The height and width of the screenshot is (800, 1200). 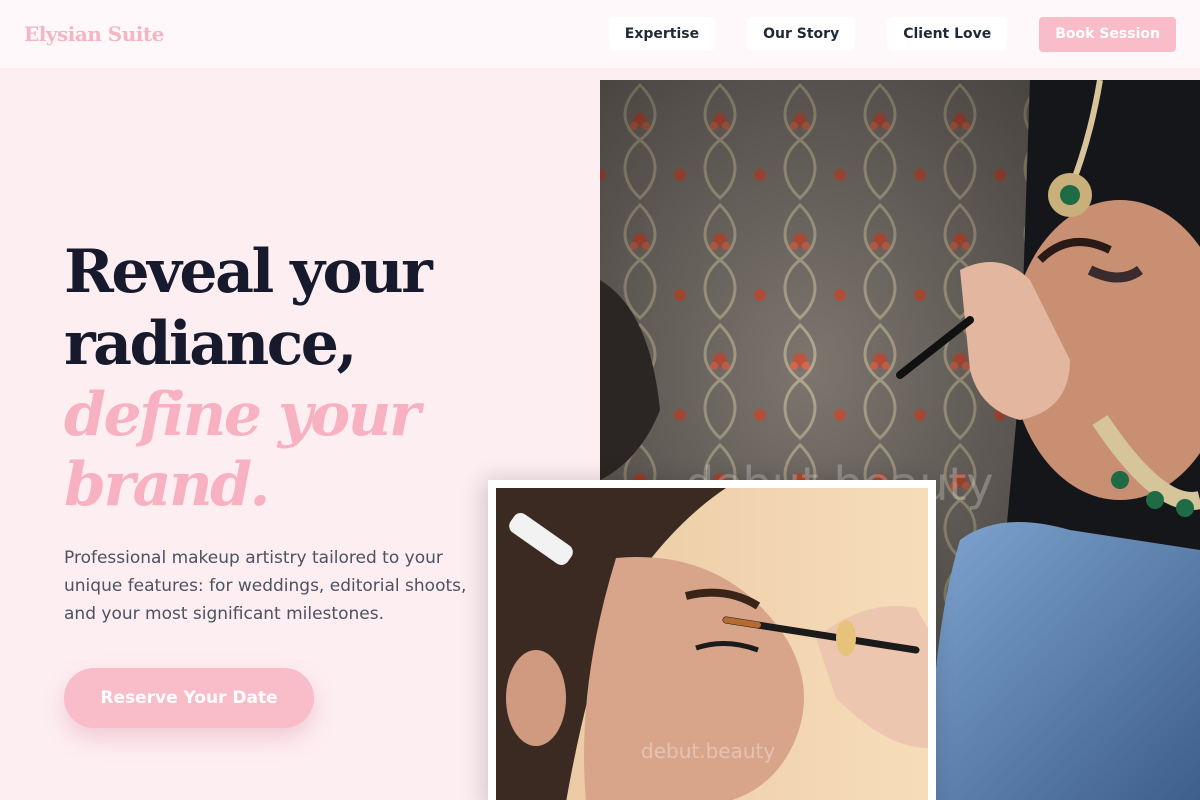 I want to click on brand-logo: Elysian Suite, so click(x=94, y=34).